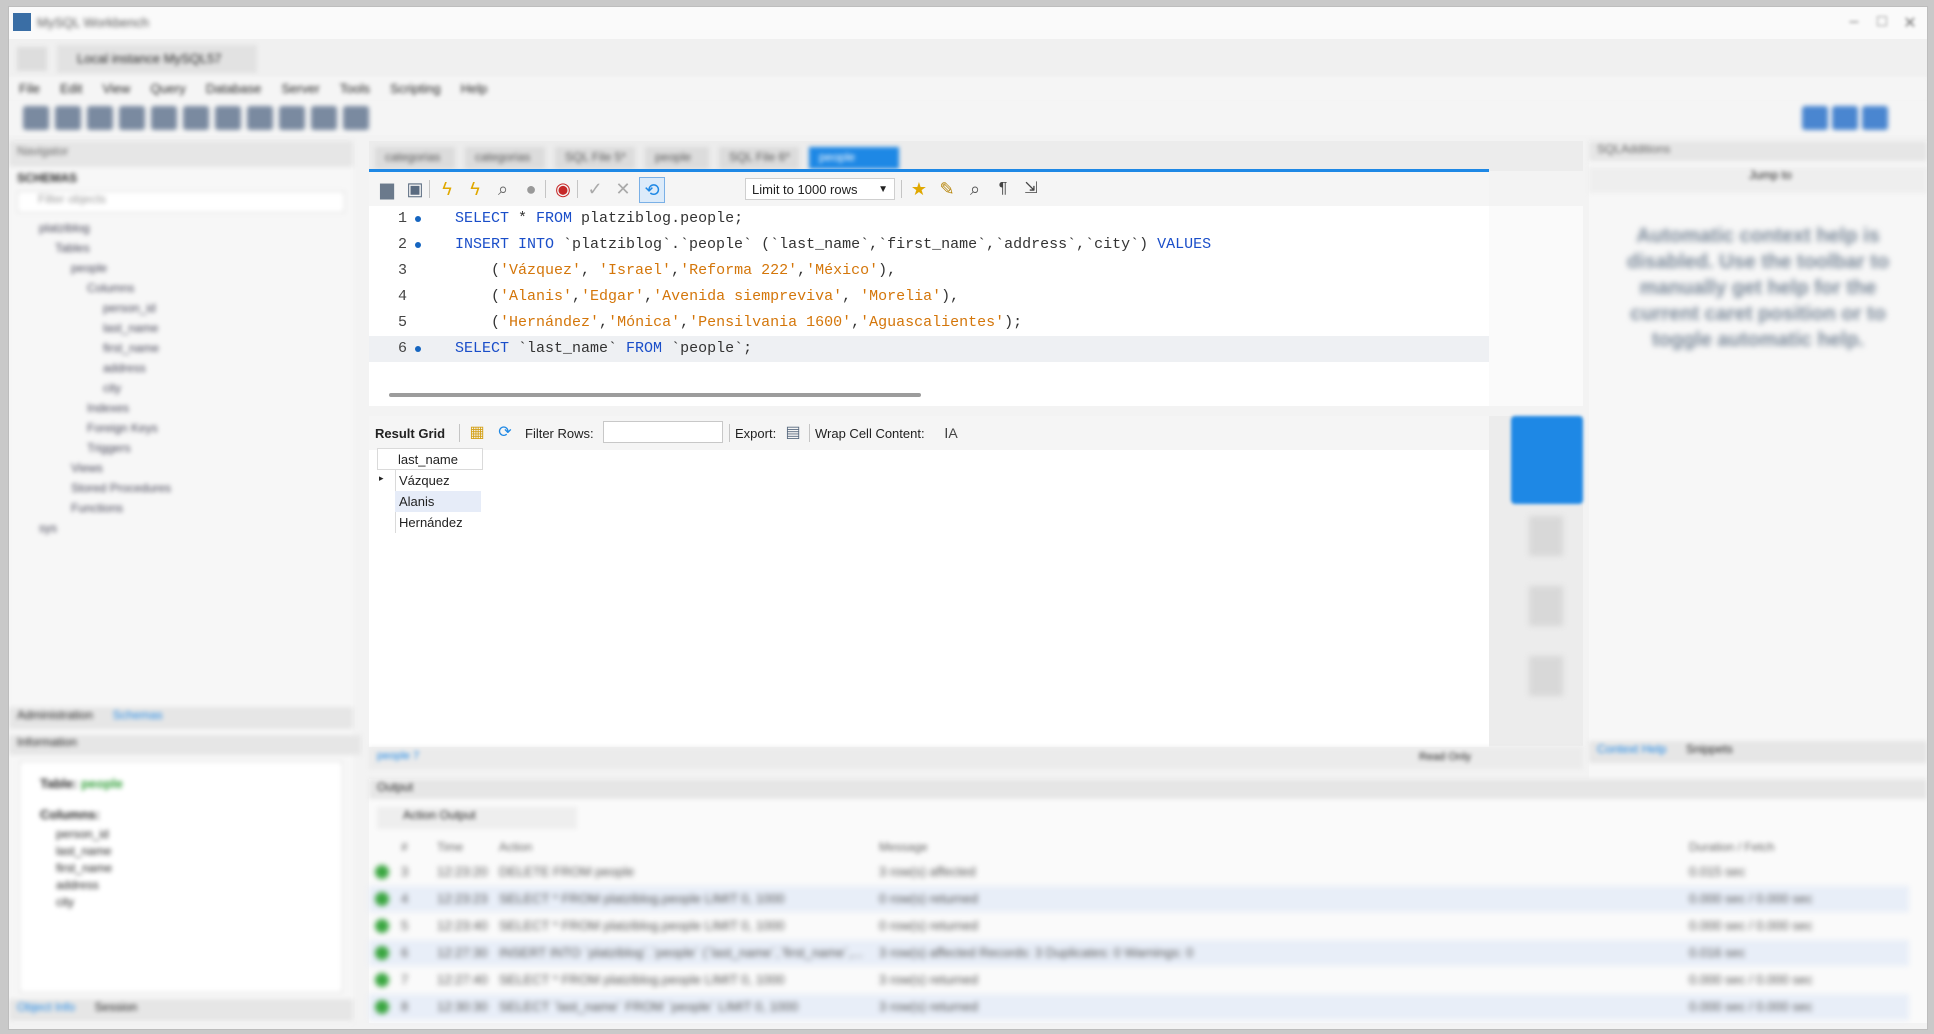  I want to click on table-row: ▸ Vázquez, so click(430, 480).